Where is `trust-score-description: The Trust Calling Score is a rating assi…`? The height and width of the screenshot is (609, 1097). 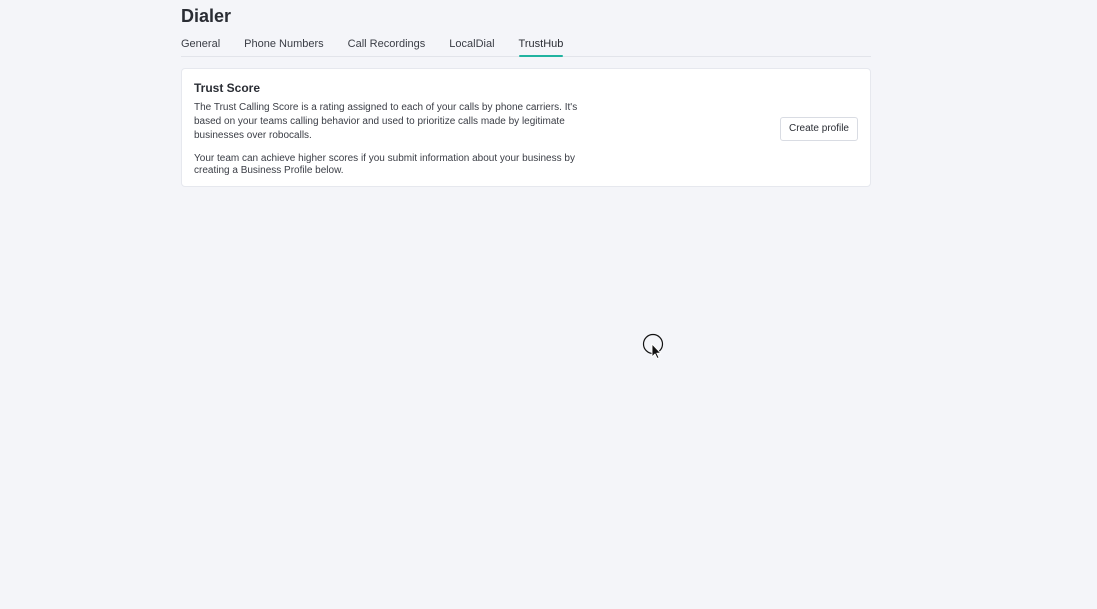
trust-score-description: The Trust Calling Score is a rating assi… is located at coordinates (386, 121).